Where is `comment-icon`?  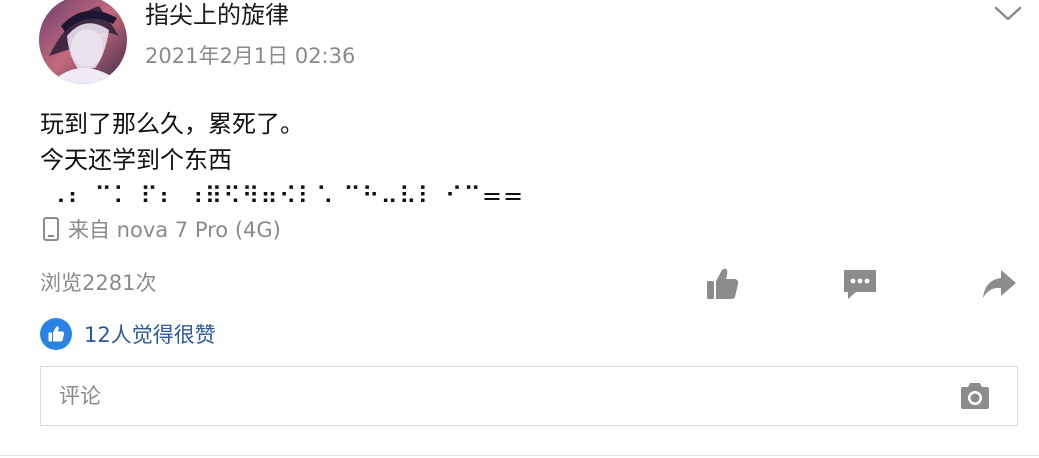
comment-icon is located at coordinates (860, 284).